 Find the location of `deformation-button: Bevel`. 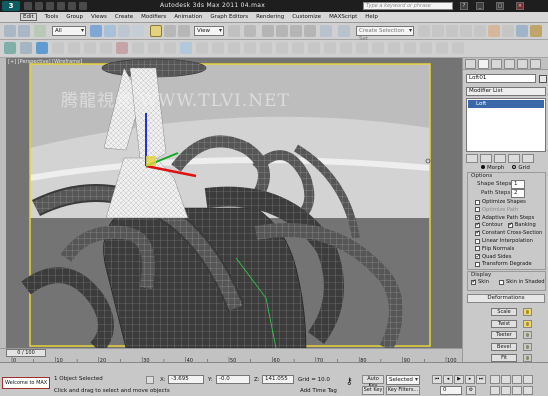

deformation-button: Bevel is located at coordinates (504, 346).